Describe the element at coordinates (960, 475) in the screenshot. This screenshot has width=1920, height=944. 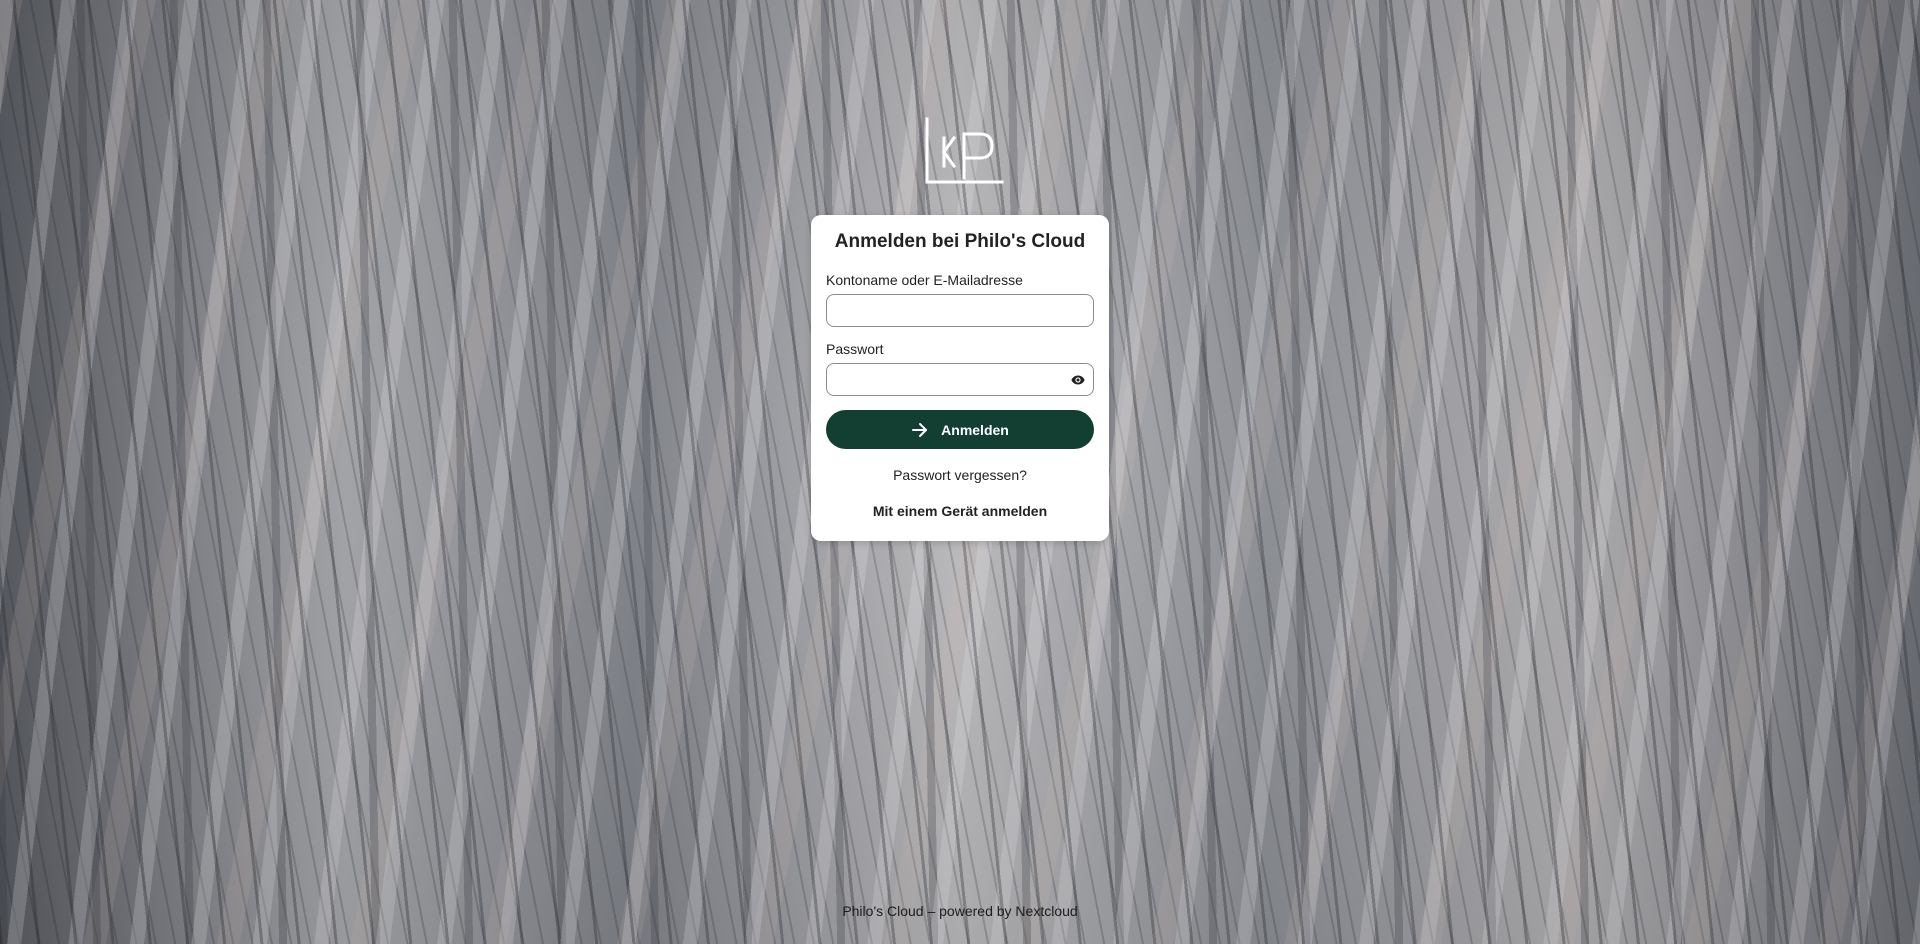
I see `forgot-password-link: Passwort vergessen?` at that location.